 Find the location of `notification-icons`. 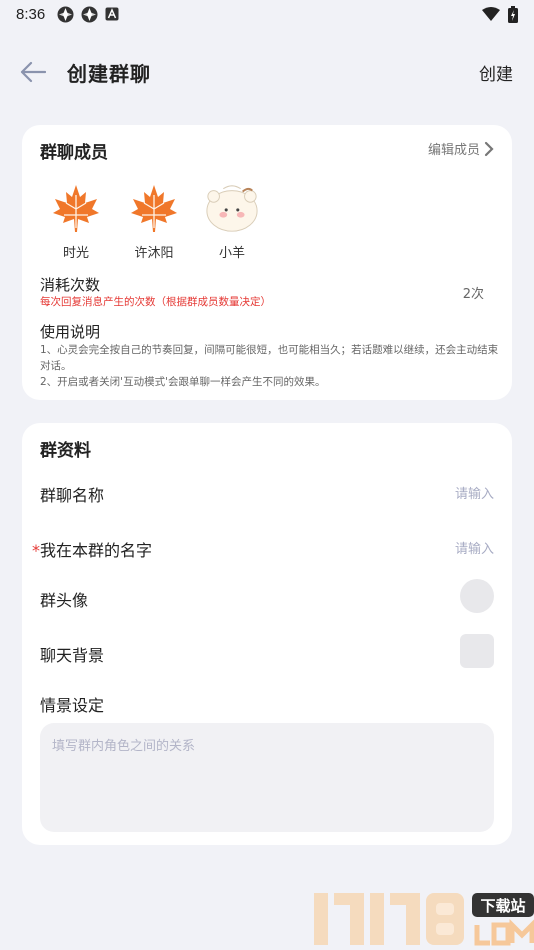

notification-icons is located at coordinates (88, 14).